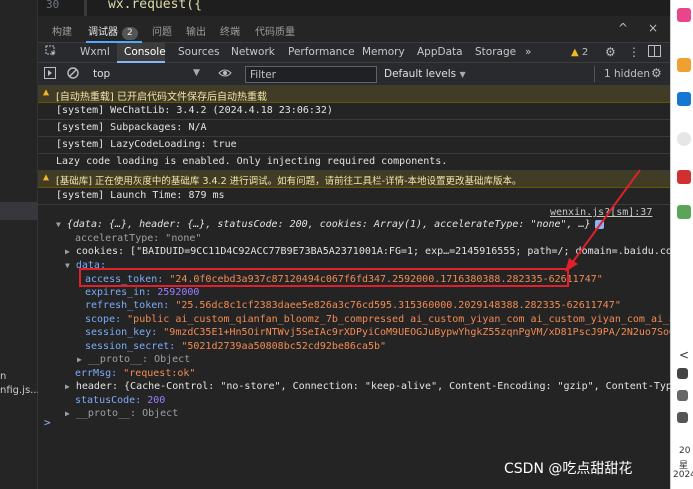 The width and height of the screenshot is (693, 489). Describe the element at coordinates (311, 74) in the screenshot. I see `filter-input` at that location.